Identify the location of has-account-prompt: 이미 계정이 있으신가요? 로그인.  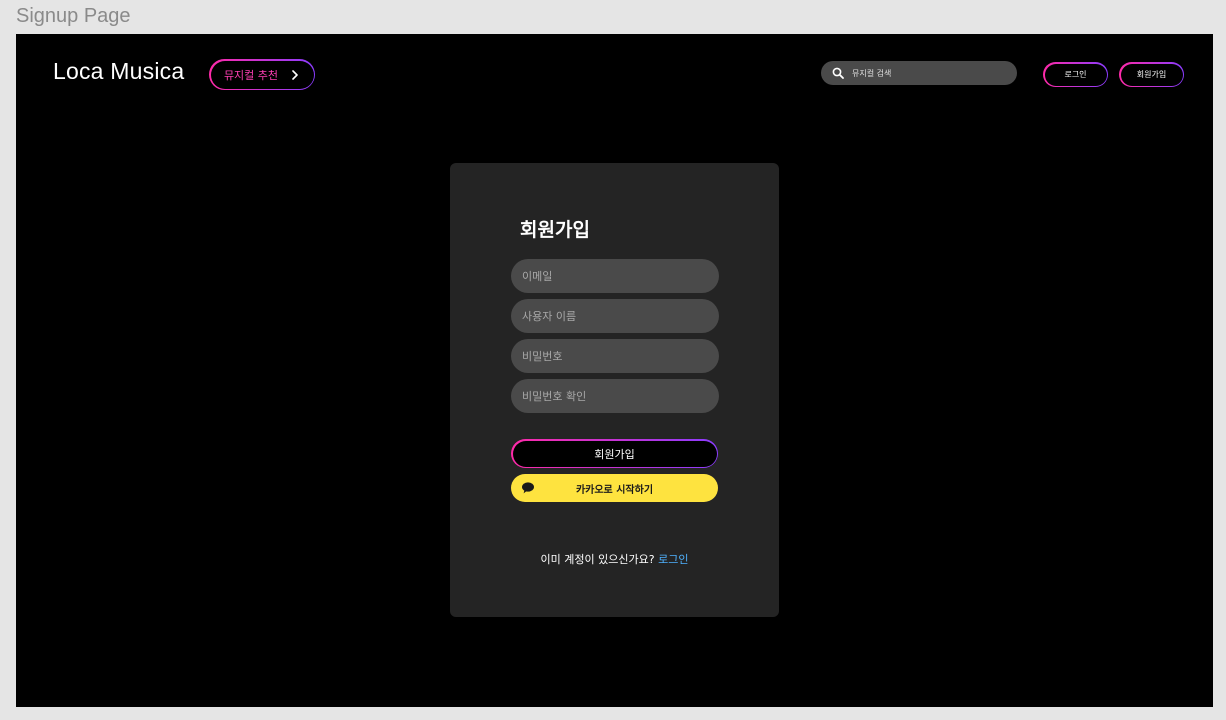
(614, 559).